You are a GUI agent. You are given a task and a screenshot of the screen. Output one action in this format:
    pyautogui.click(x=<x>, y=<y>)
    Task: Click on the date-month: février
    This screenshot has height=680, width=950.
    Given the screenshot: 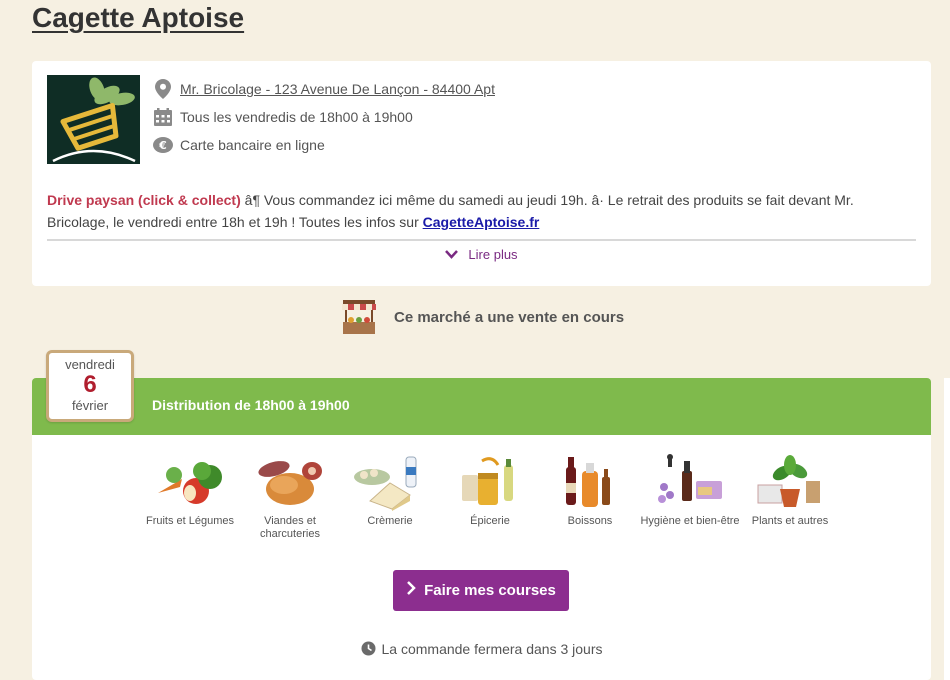 What is the action you would take?
    pyautogui.click(x=90, y=405)
    